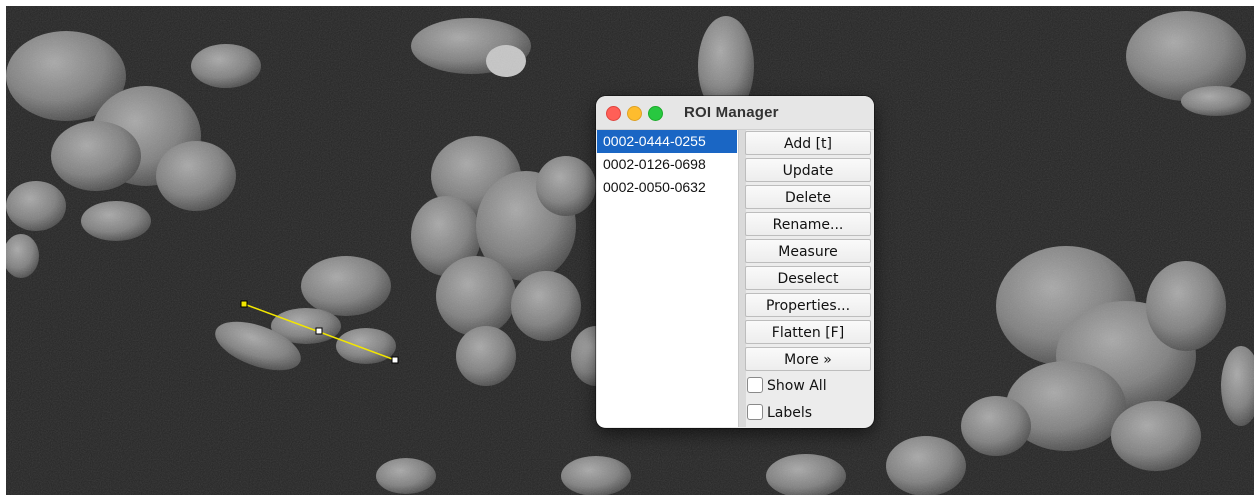  What do you see at coordinates (667, 141) in the screenshot?
I see `roi-list-item: 0002-0444-0255` at bounding box center [667, 141].